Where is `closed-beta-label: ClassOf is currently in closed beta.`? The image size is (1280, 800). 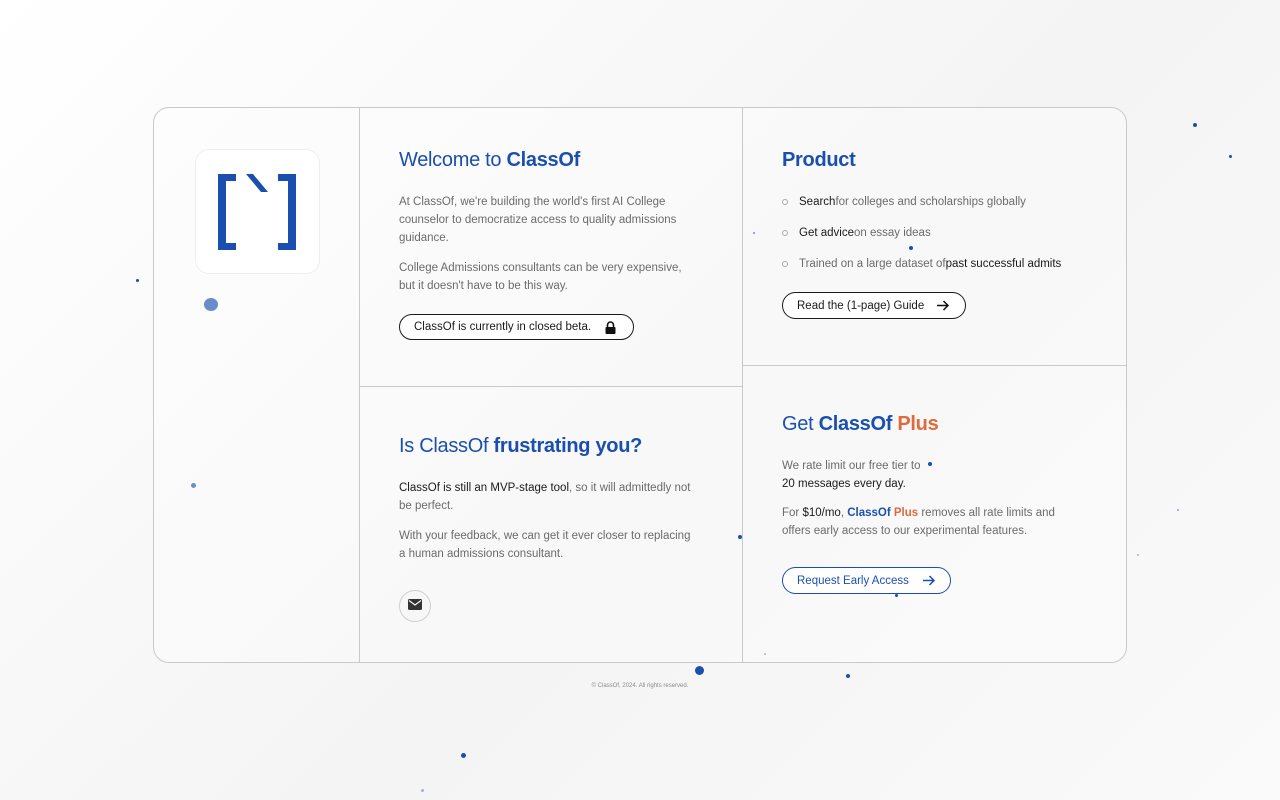
closed-beta-label: ClassOf is currently in closed beta. is located at coordinates (503, 327).